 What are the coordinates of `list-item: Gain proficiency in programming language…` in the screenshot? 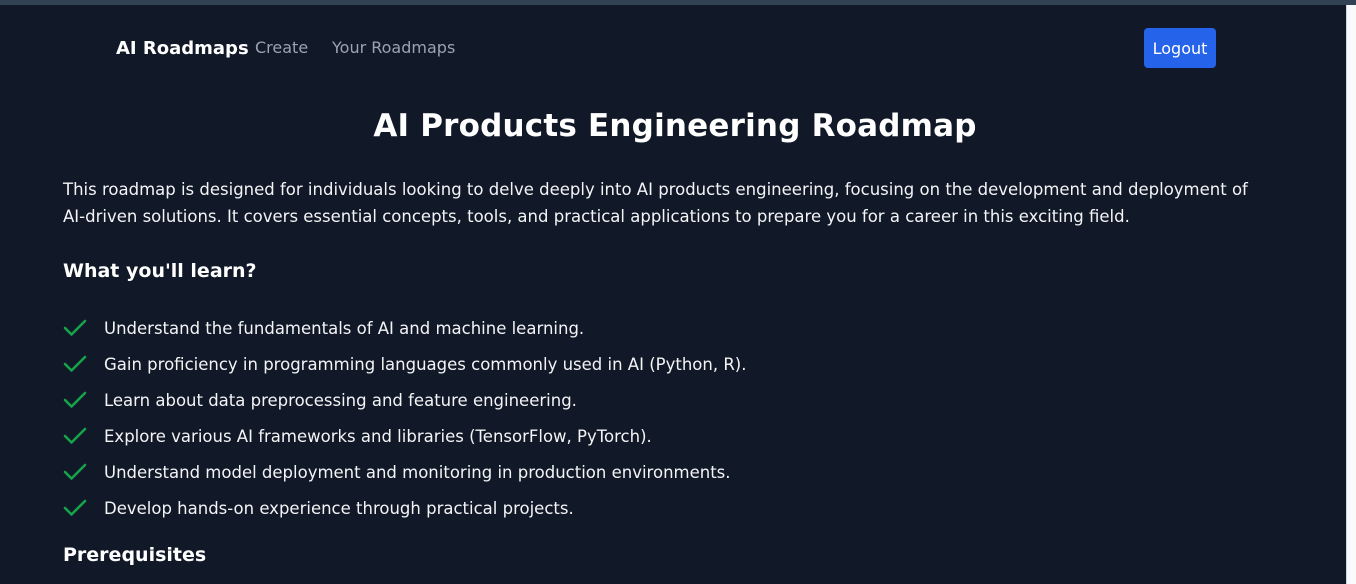 It's located at (404, 364).